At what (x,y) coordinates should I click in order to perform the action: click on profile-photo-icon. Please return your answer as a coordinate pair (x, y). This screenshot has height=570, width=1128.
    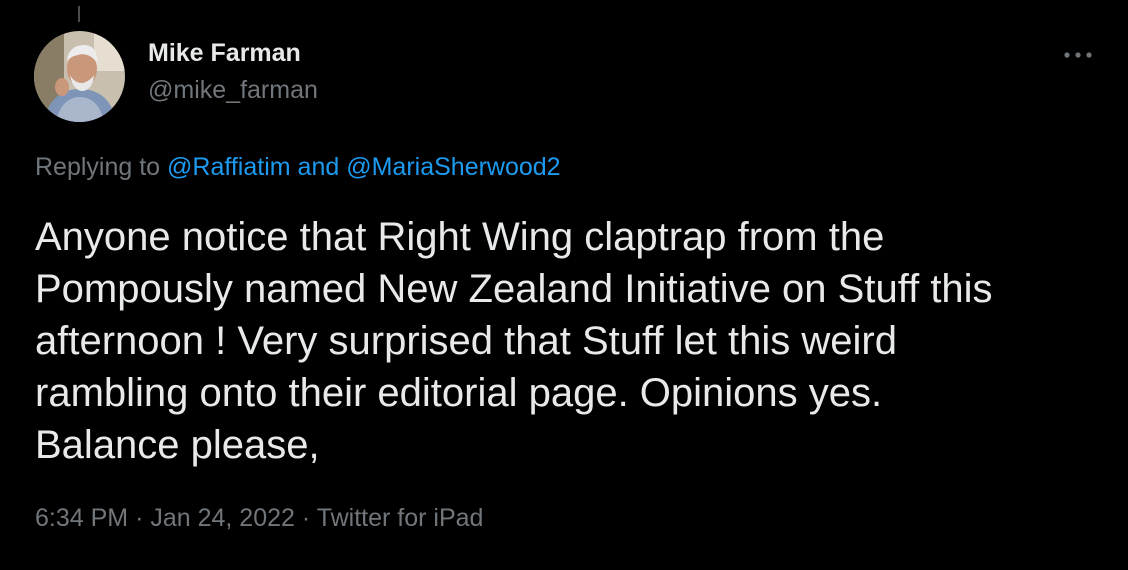
    Looking at the image, I should click on (79, 76).